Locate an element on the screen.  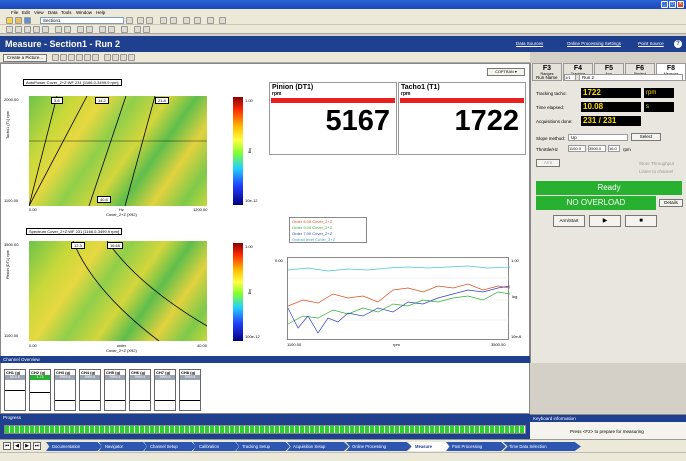
window-icon is located at coordinates (210, 20).